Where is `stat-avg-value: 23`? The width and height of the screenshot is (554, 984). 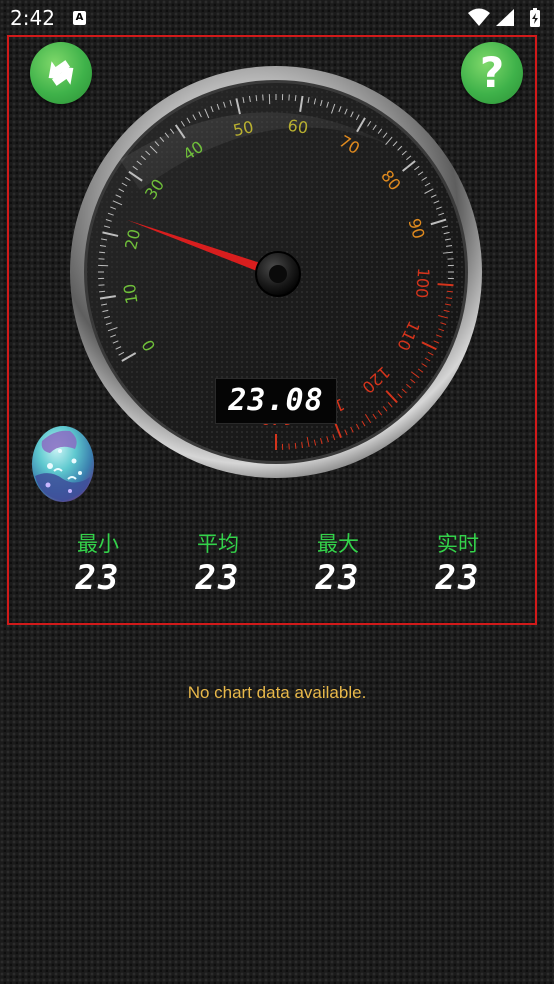
stat-avg-value: 23 is located at coordinates (218, 578).